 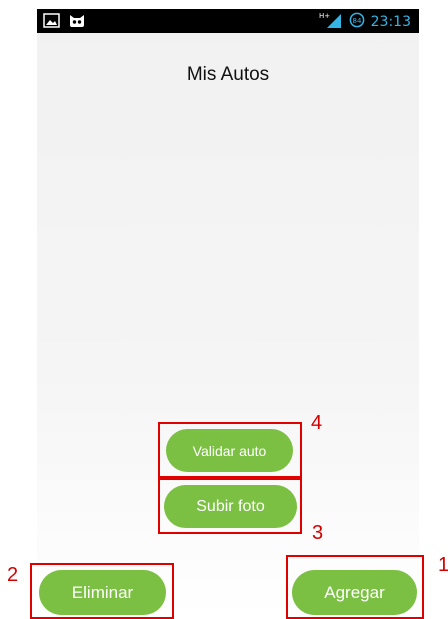 What do you see at coordinates (324, 16) in the screenshot?
I see `svg-text: H+` at bounding box center [324, 16].